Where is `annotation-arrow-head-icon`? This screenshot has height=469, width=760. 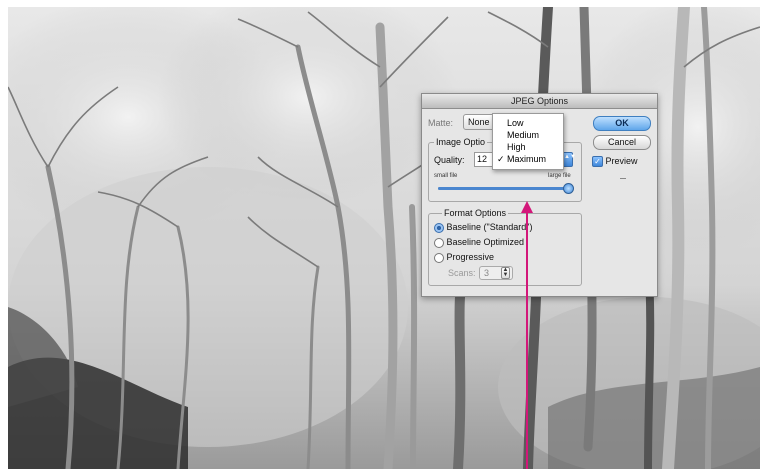 annotation-arrow-head-icon is located at coordinates (527, 207).